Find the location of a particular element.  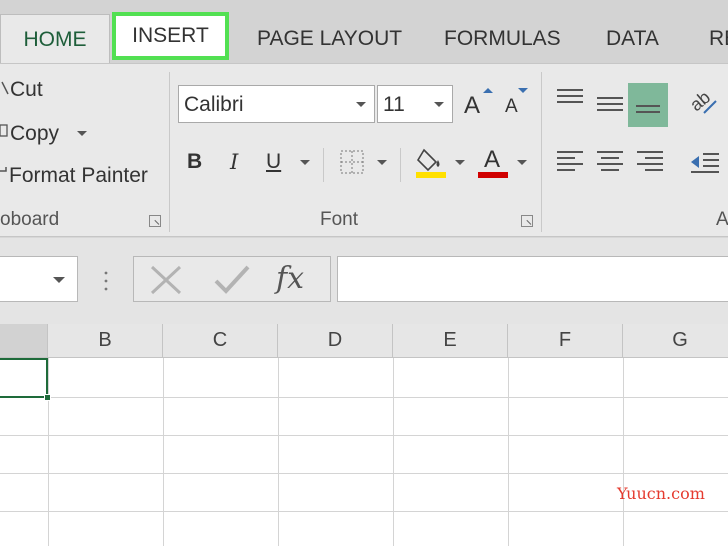

tab-page-layout: PAGE LAYOUT is located at coordinates (329, 39).